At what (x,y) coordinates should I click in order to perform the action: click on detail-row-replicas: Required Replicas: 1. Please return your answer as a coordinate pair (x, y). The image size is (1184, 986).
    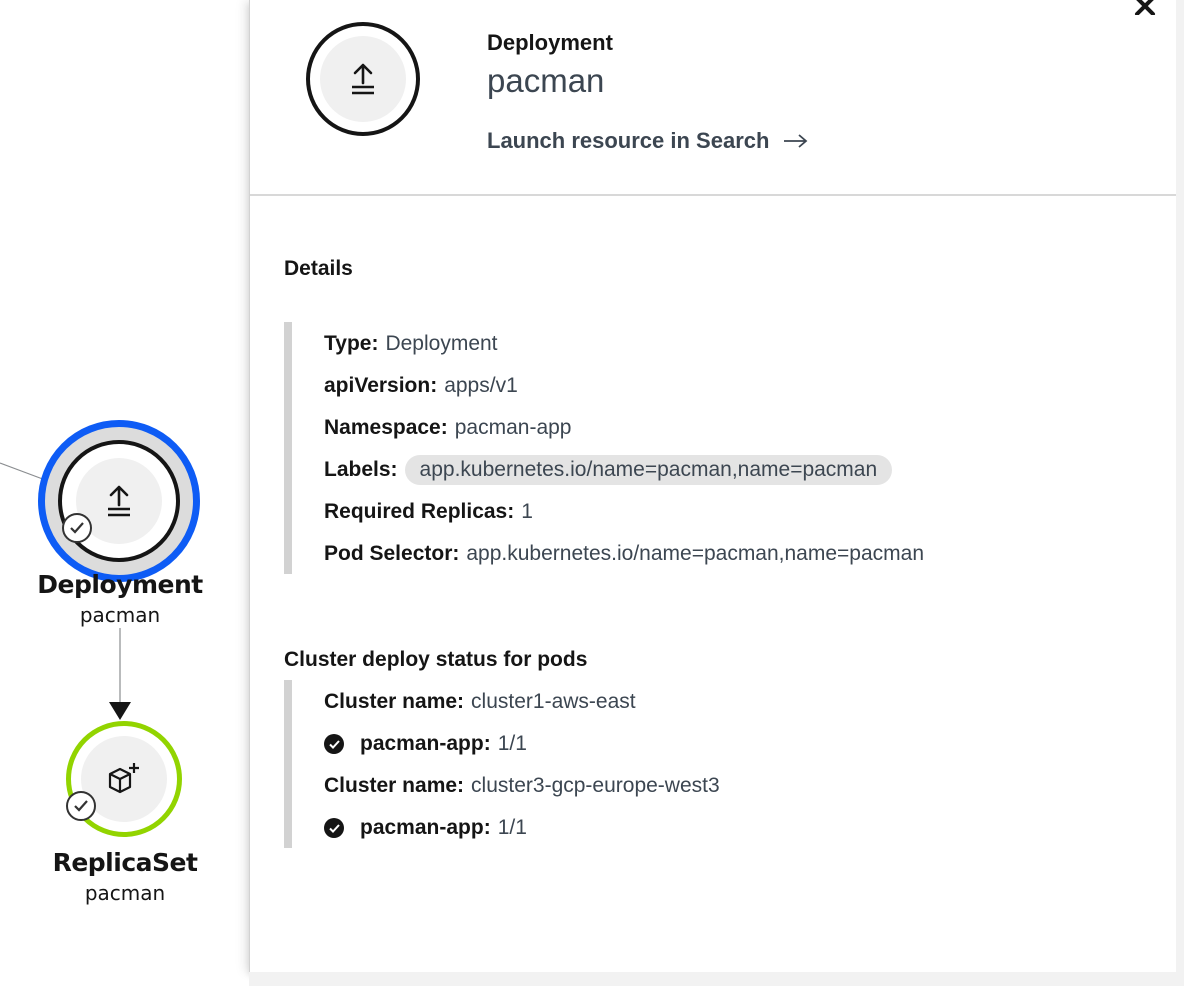
    Looking at the image, I should click on (428, 512).